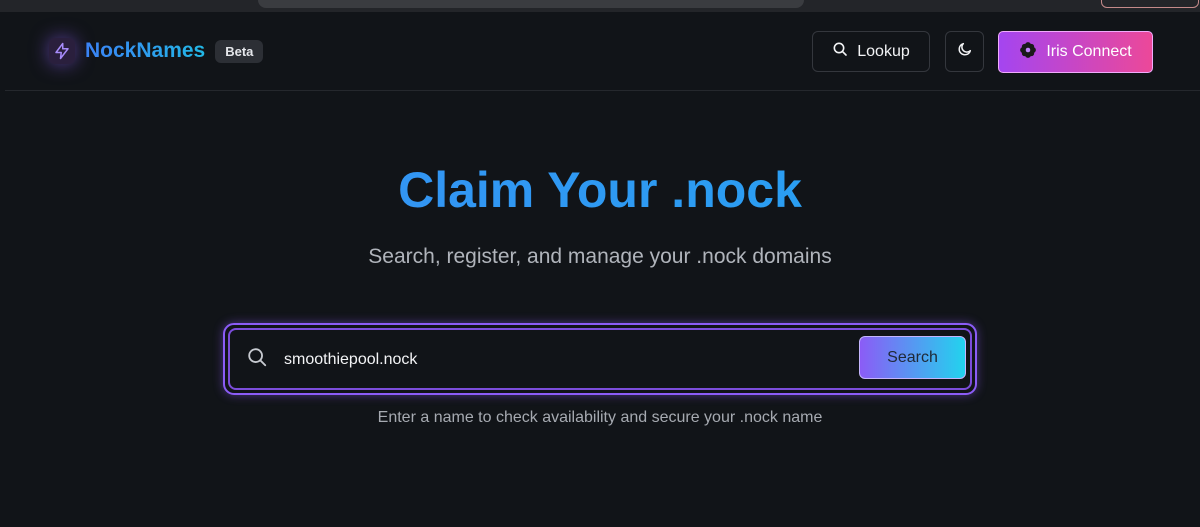 The width and height of the screenshot is (1200, 527). Describe the element at coordinates (531, 4) in the screenshot. I see `browser-address-bar` at that location.